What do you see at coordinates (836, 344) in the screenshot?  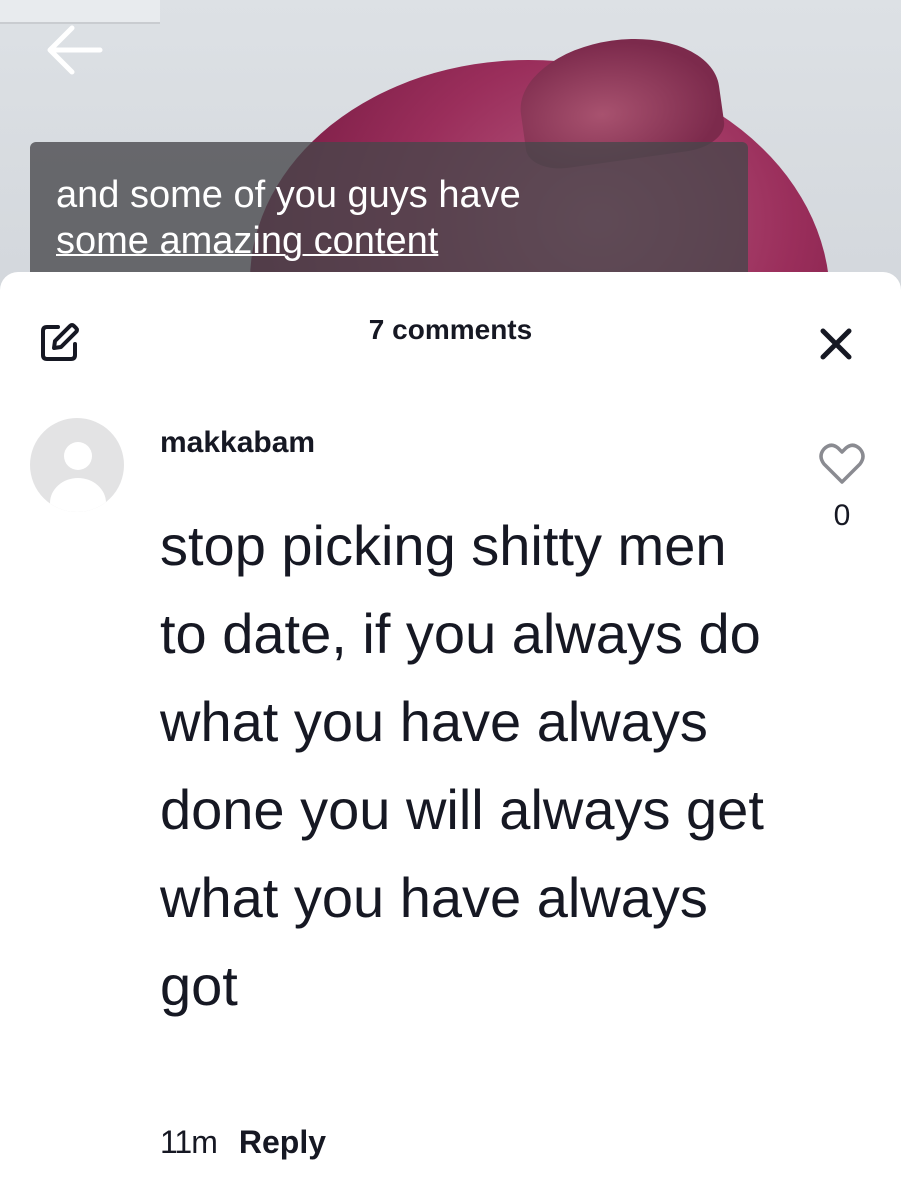 I see `close-icon` at bounding box center [836, 344].